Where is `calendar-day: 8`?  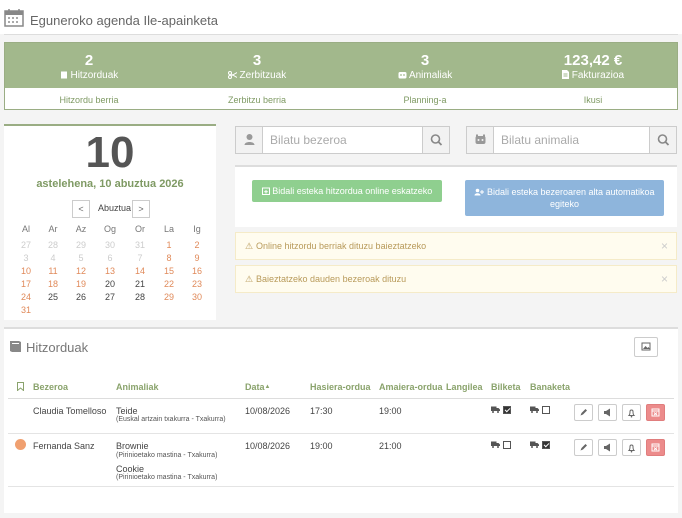
calendar-day: 8 is located at coordinates (169, 258).